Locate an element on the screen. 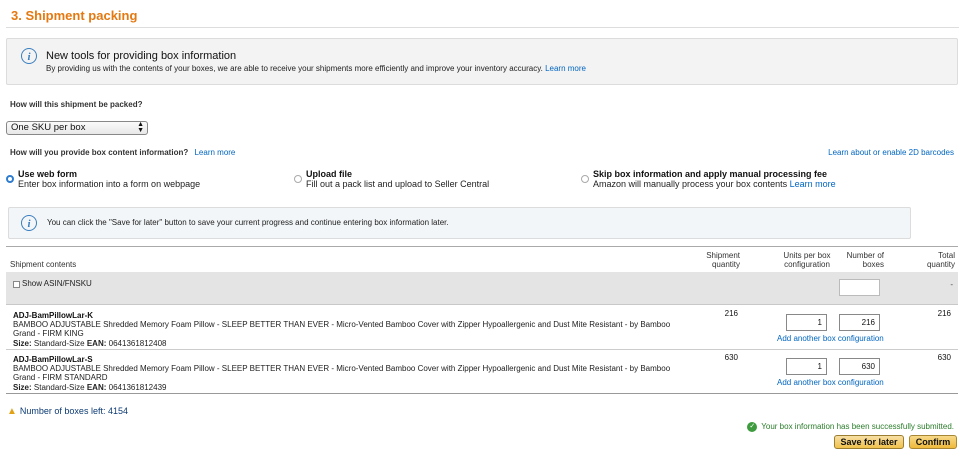 The image size is (975, 460). header-total-quantity: Total quantity is located at coordinates (929, 260).